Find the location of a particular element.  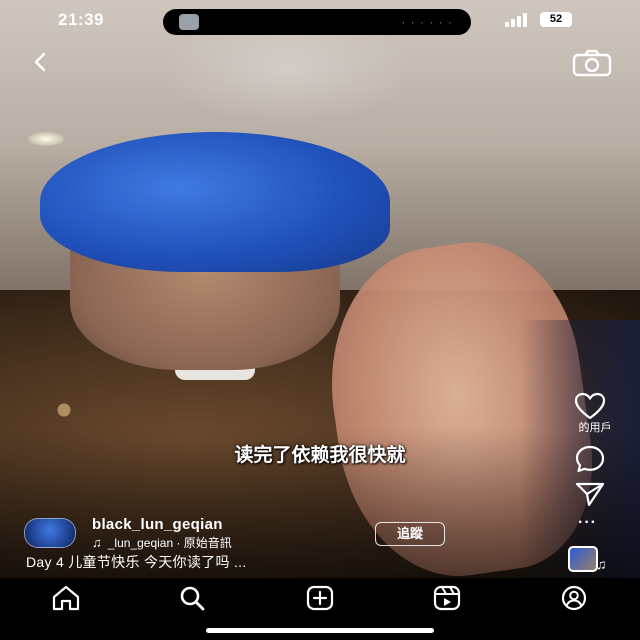

comment-icon is located at coordinates (590, 459).